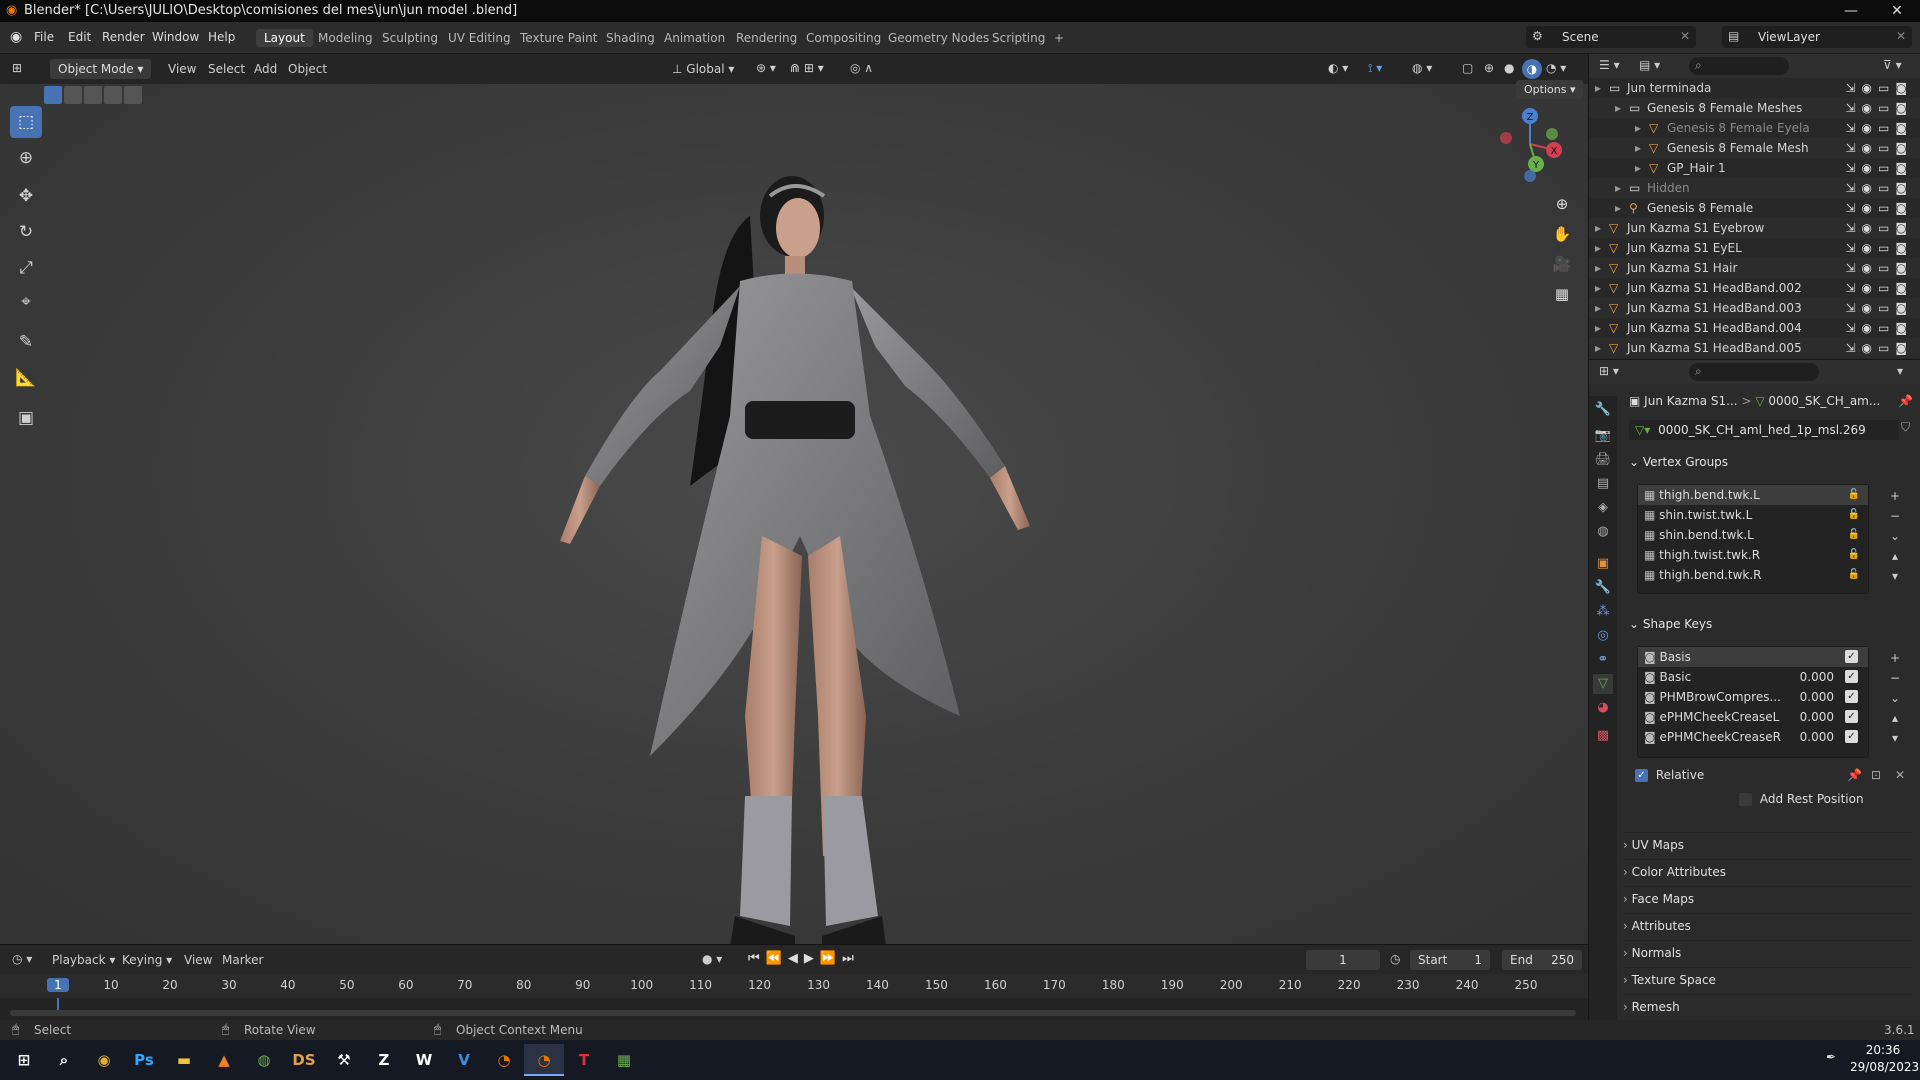 The height and width of the screenshot is (1080, 1920). Describe the element at coordinates (73, 95) in the screenshot. I see `select-extend-icon` at that location.